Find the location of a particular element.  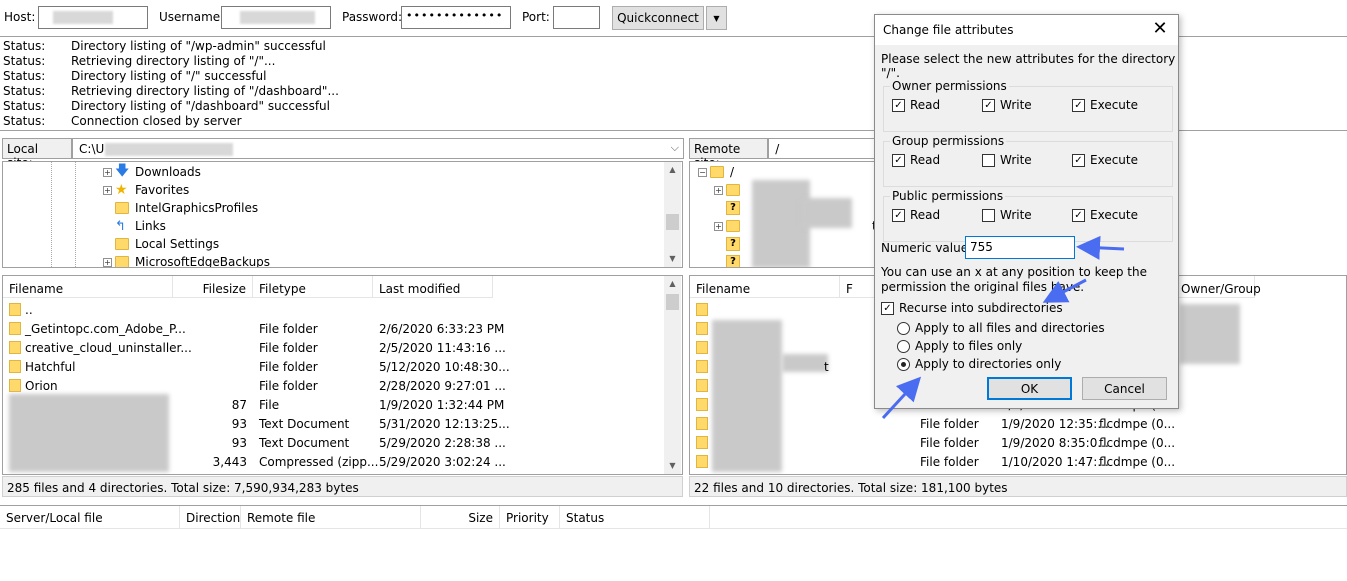

annotation-arrows is located at coordinates (1003, 327).